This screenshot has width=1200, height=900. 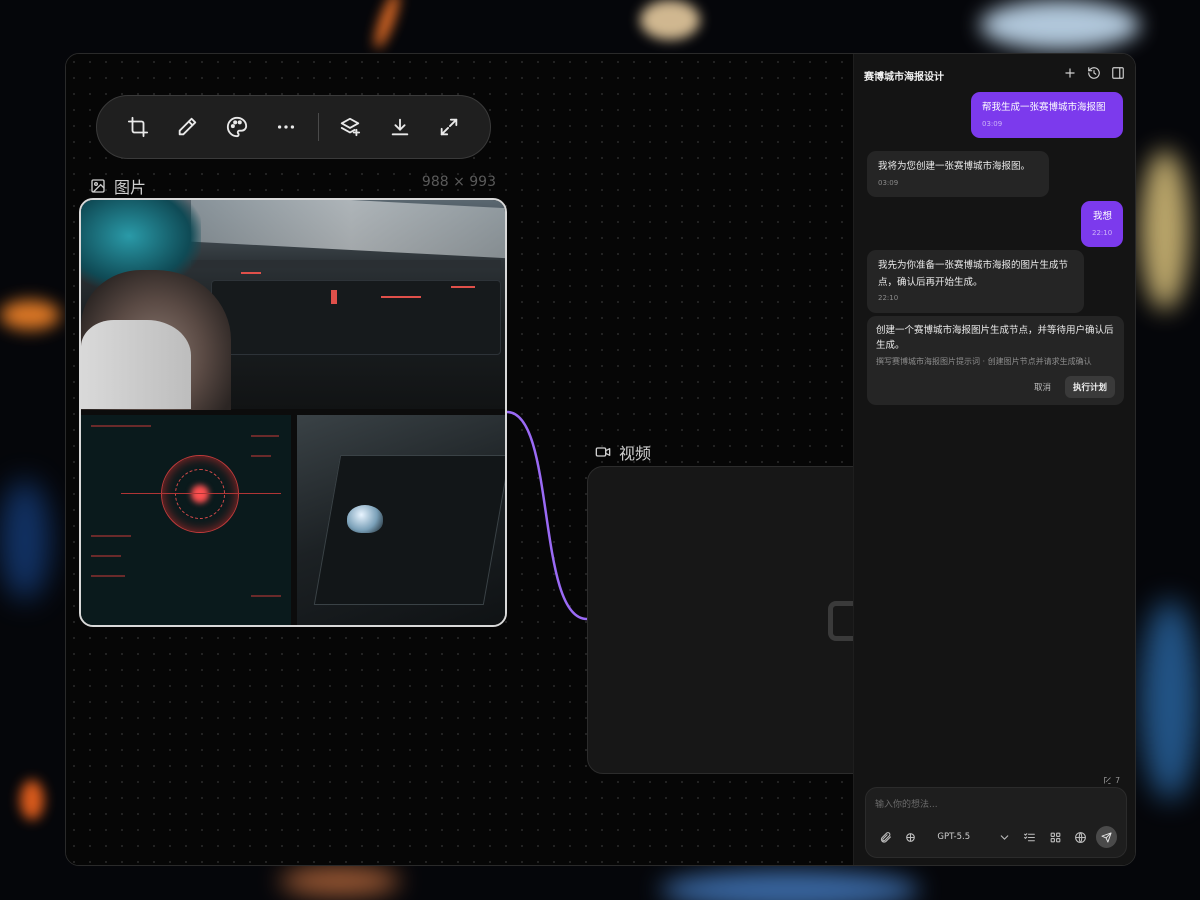 I want to click on plan-actions: 取消 执行计划, so click(x=1072, y=387).